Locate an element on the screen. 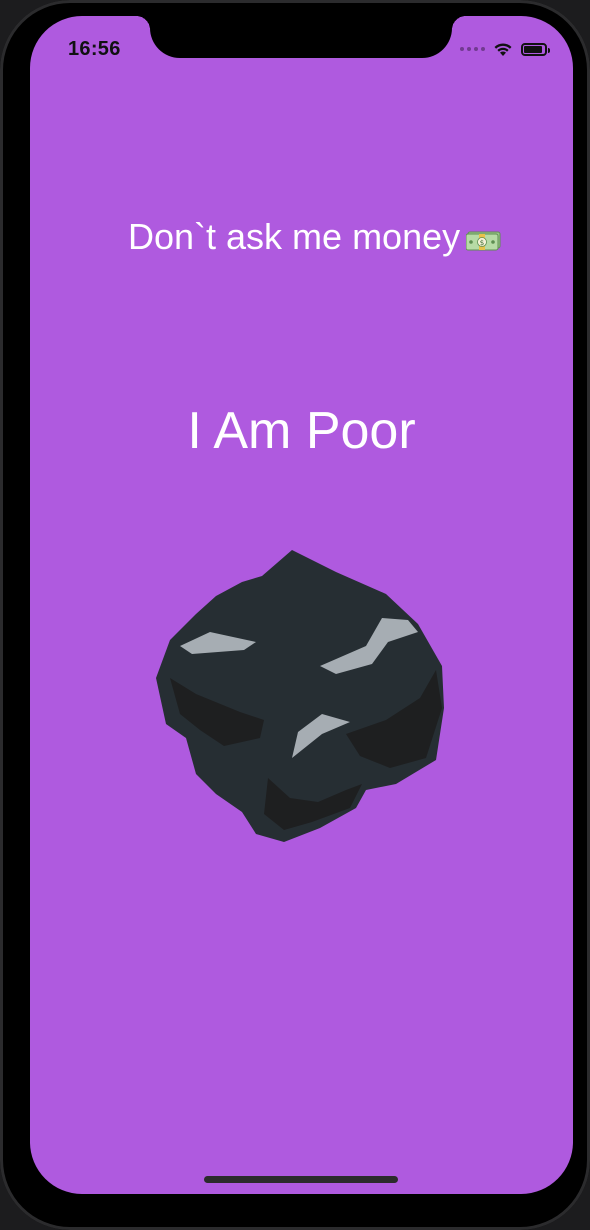 The height and width of the screenshot is (1230, 590). subtitle-text: Don`t ask me money is located at coordinates (294, 236).